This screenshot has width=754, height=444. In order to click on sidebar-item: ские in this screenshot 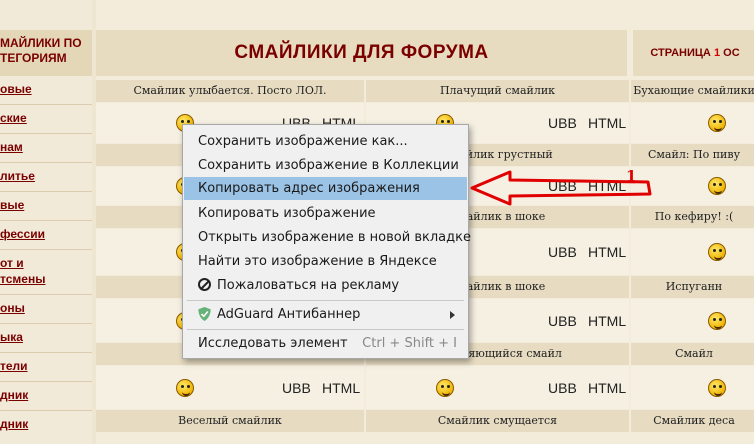, I will do `click(46, 118)`.